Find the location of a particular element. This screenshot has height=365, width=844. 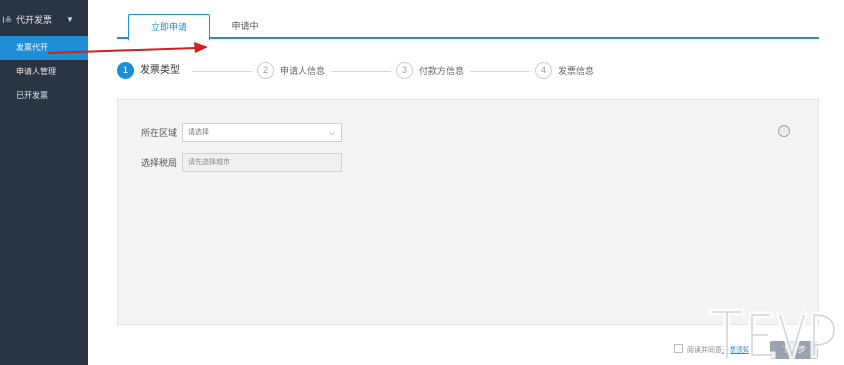

caret-down-icon: ▼ is located at coordinates (70, 19).